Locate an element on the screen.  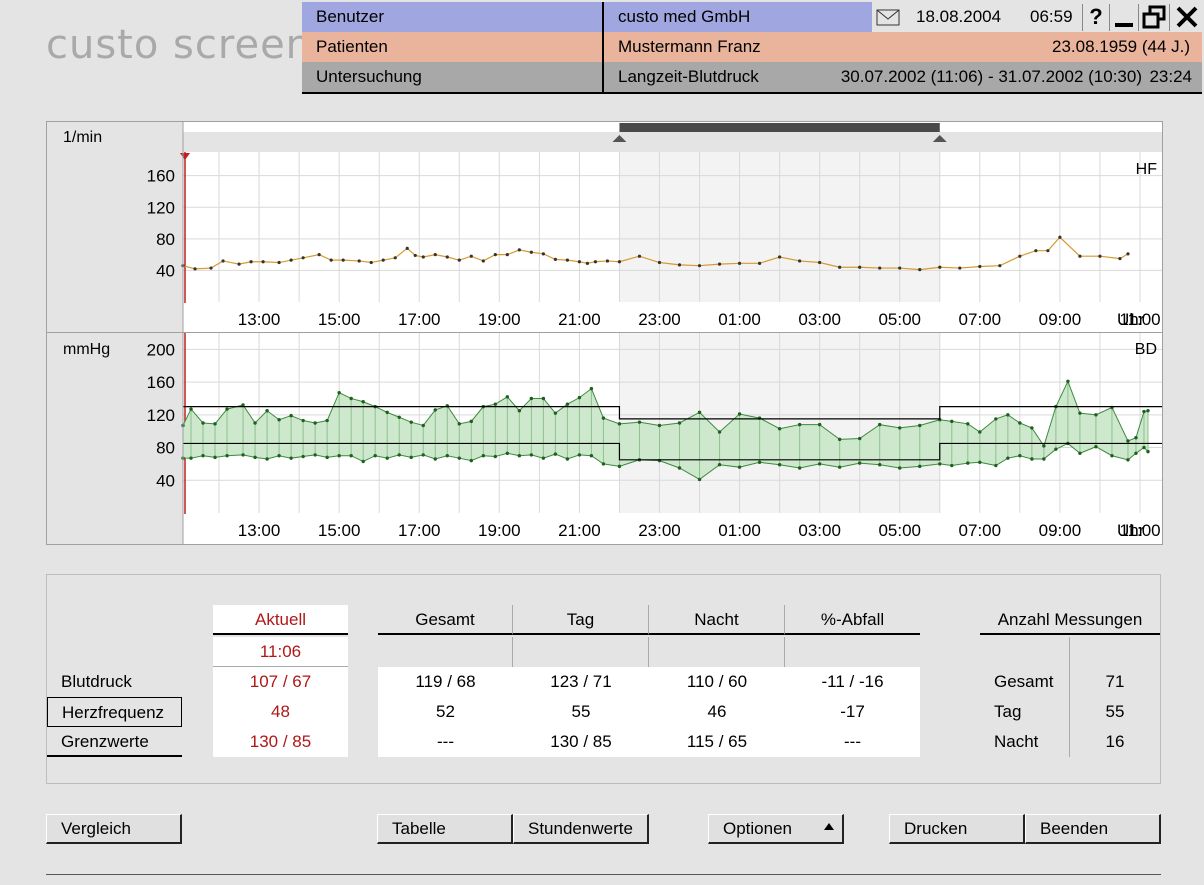
help-button: ? is located at coordinates (1095, 17).